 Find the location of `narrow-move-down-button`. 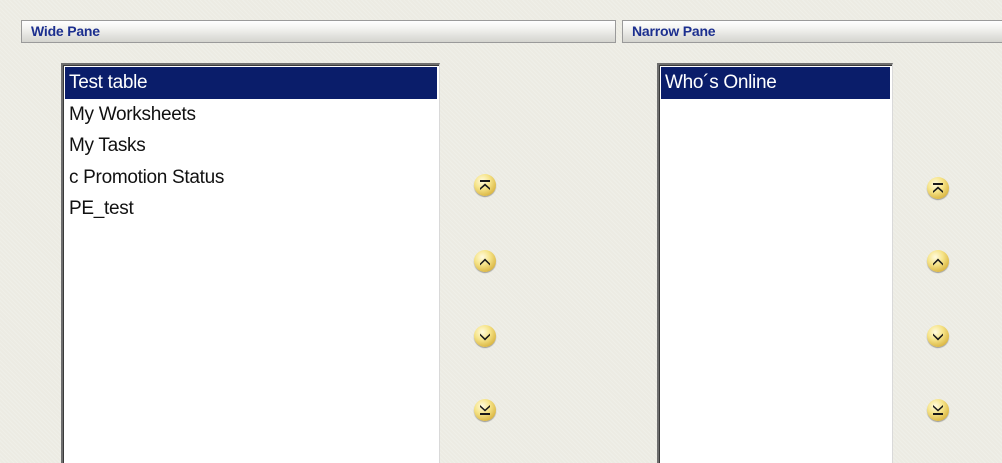

narrow-move-down-button is located at coordinates (938, 336).